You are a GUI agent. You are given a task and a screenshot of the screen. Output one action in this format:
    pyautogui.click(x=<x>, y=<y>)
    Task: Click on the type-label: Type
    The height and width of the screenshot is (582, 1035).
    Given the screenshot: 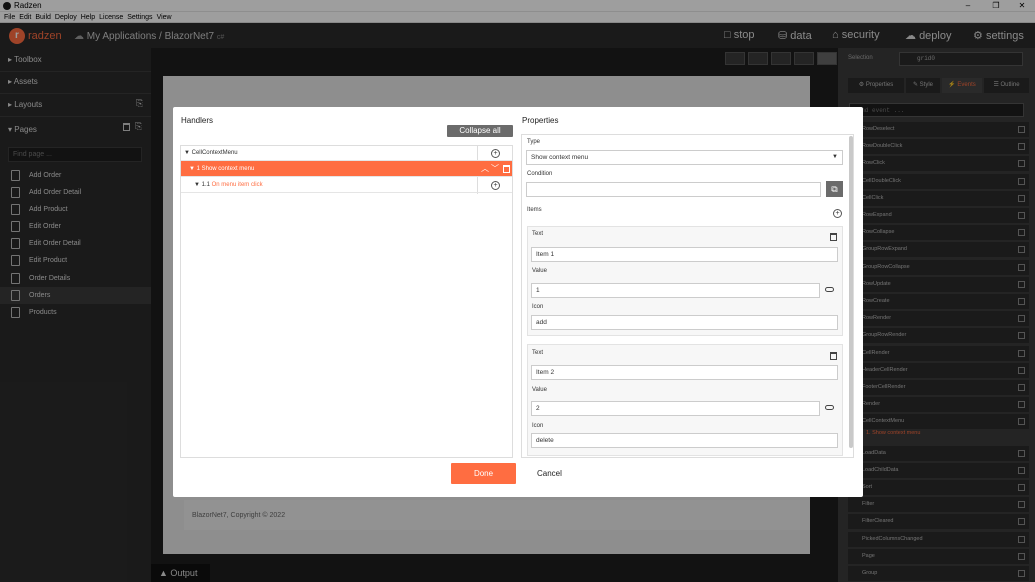 What is the action you would take?
    pyautogui.click(x=534, y=142)
    